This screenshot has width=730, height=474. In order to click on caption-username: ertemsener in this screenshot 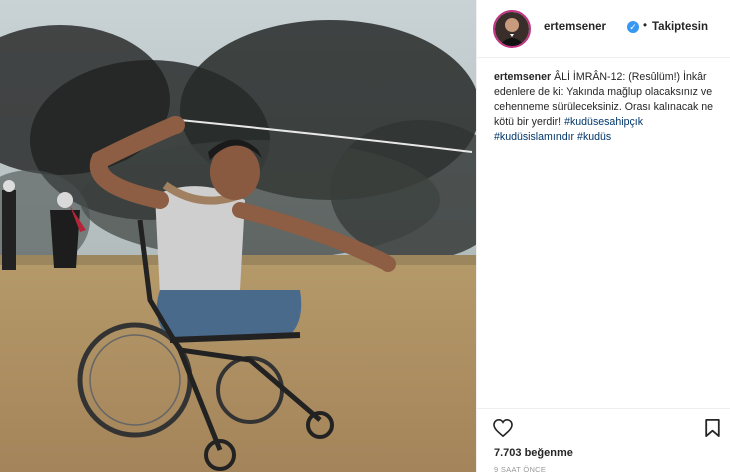, I will do `click(522, 77)`.